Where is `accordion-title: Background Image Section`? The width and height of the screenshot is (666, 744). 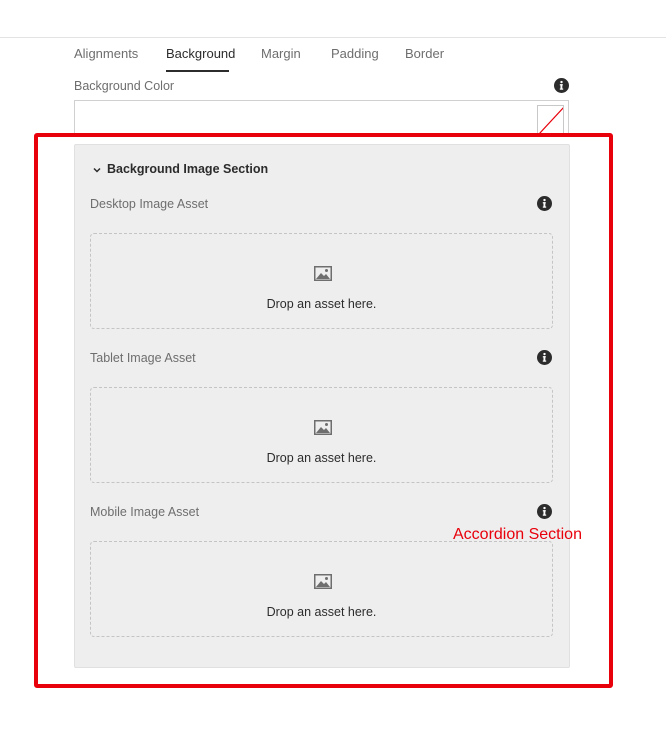 accordion-title: Background Image Section is located at coordinates (188, 169).